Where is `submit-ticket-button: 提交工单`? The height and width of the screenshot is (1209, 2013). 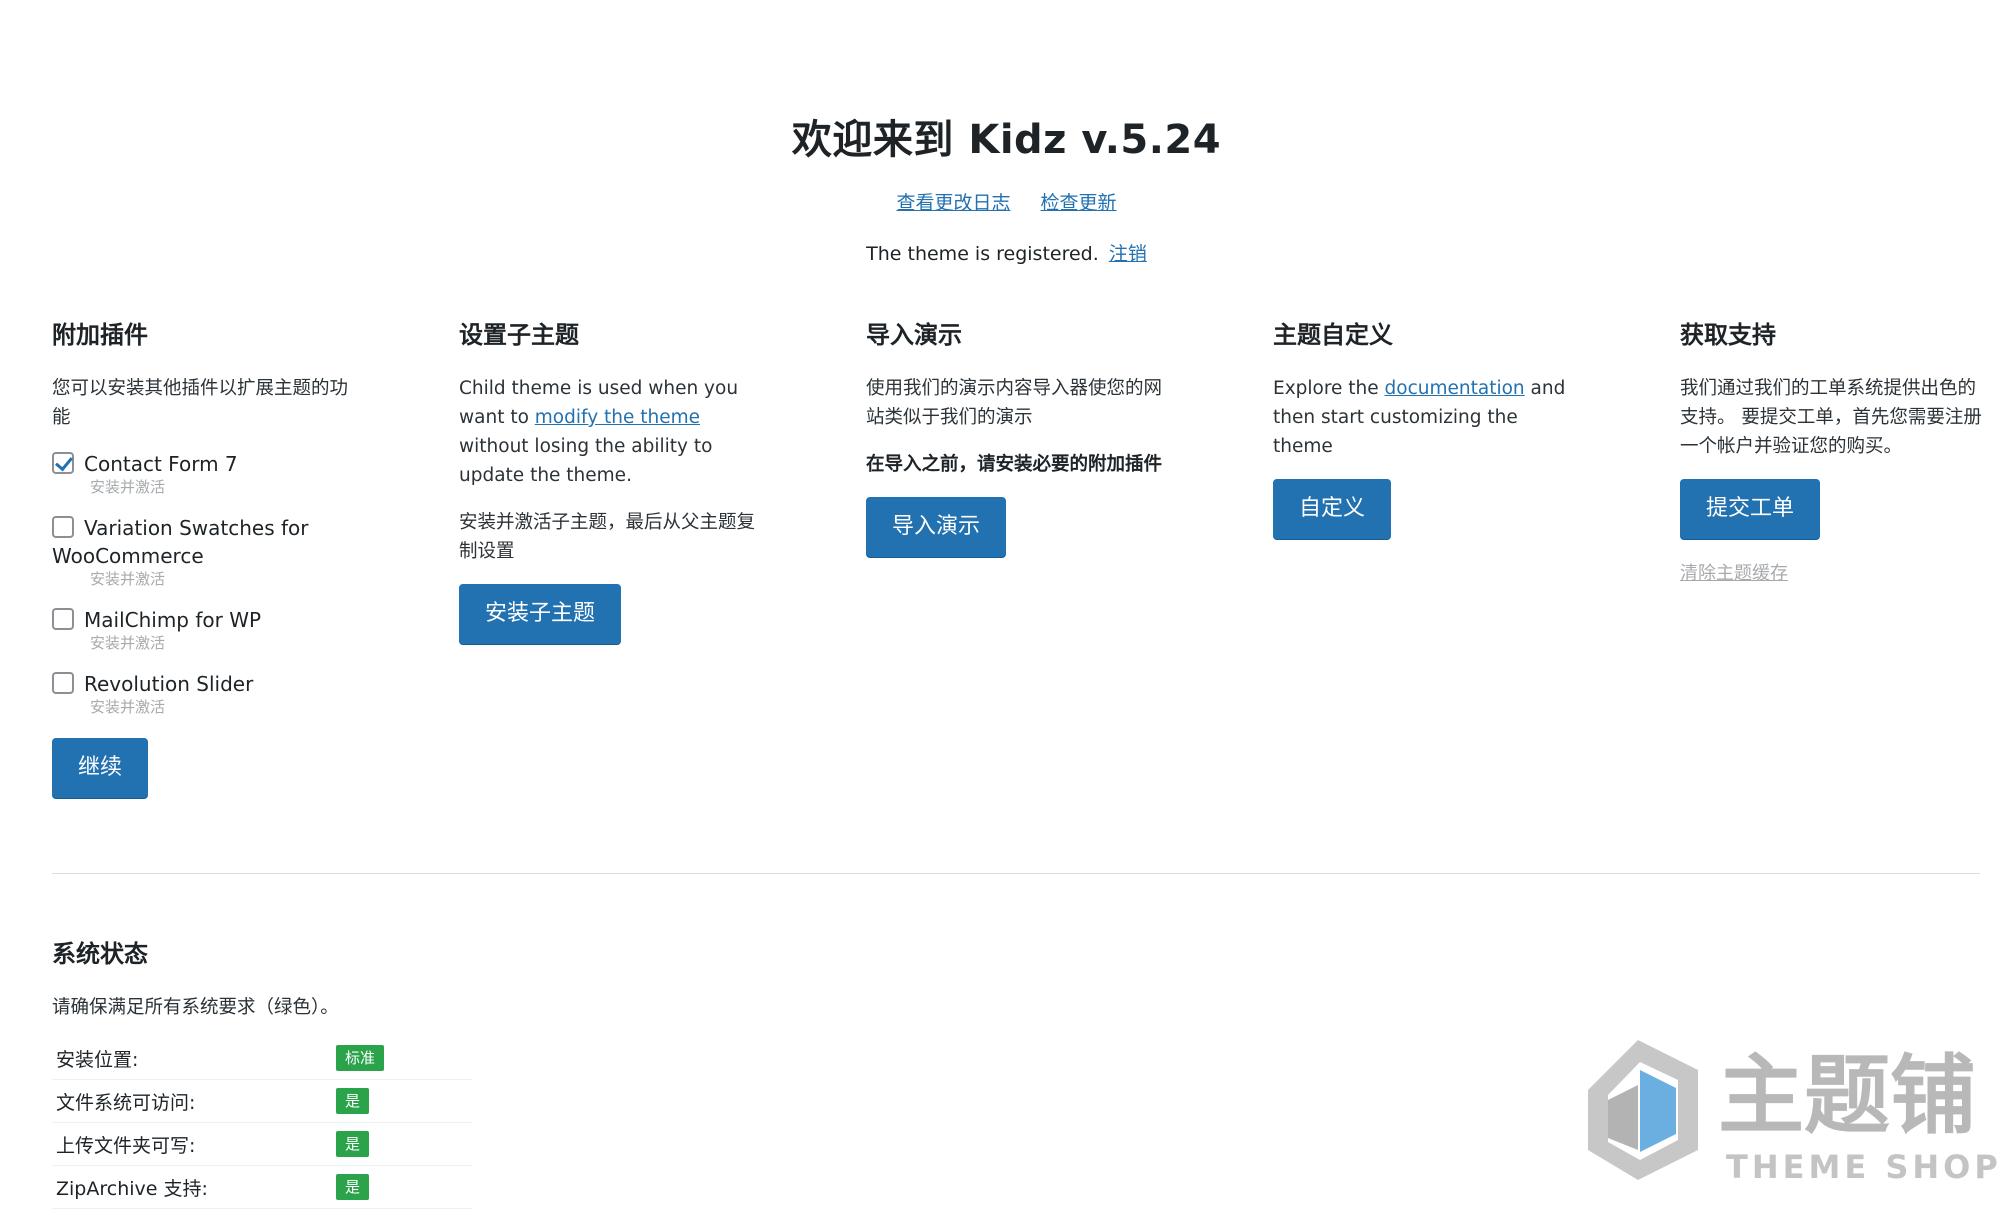
submit-ticket-button: 提交工单 is located at coordinates (1750, 509).